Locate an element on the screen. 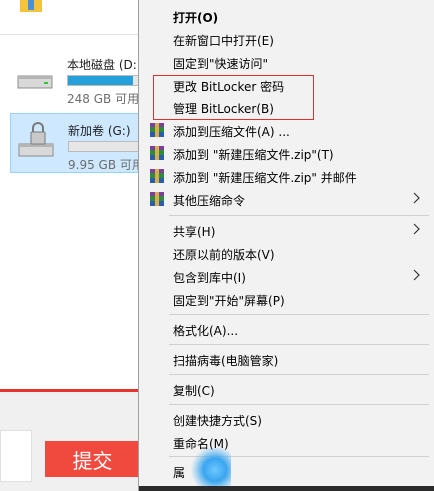  menu-item-restore-previous: 还原以前的版本(V) is located at coordinates (286, 253).